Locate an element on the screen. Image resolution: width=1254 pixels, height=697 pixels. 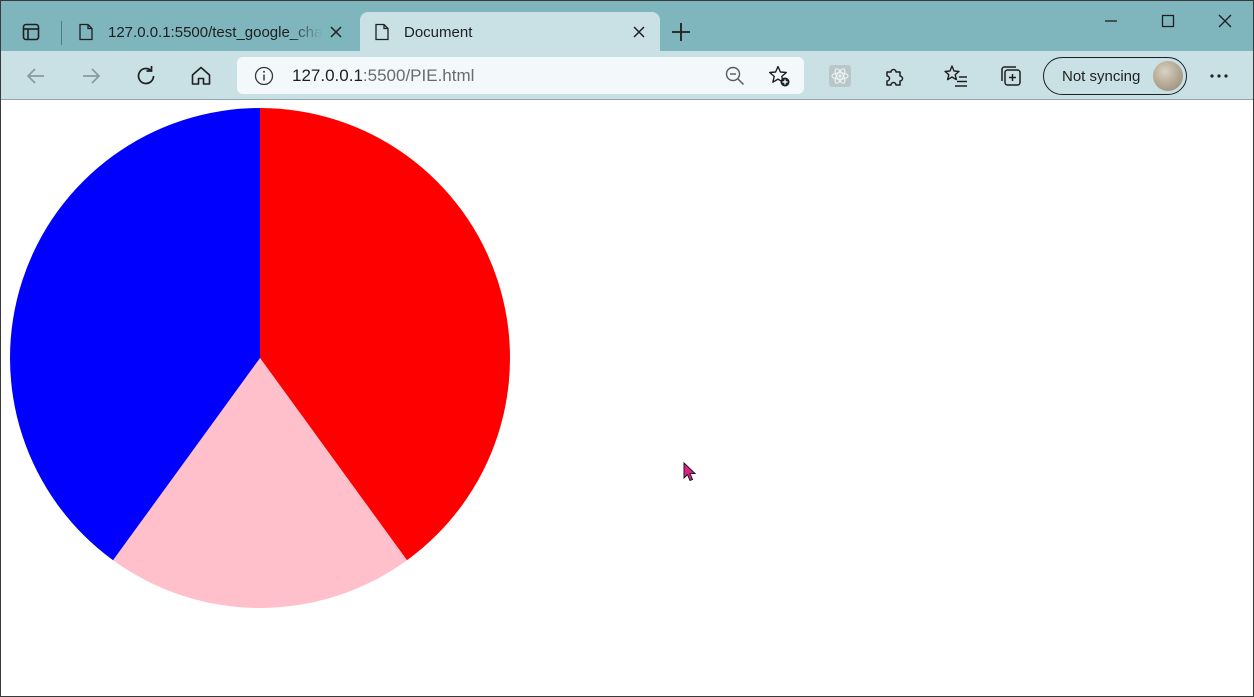
home-button is located at coordinates (201, 76).